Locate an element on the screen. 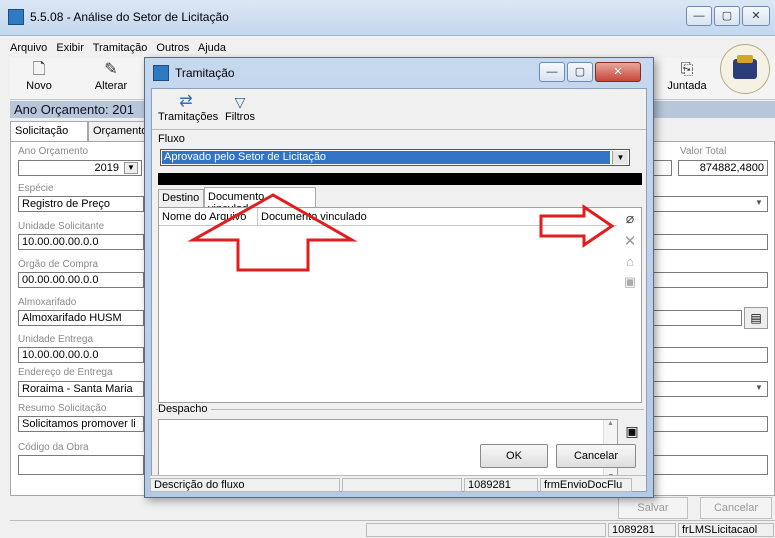  column-nome-arquivo: Nome do Arquivo is located at coordinates (210, 217).